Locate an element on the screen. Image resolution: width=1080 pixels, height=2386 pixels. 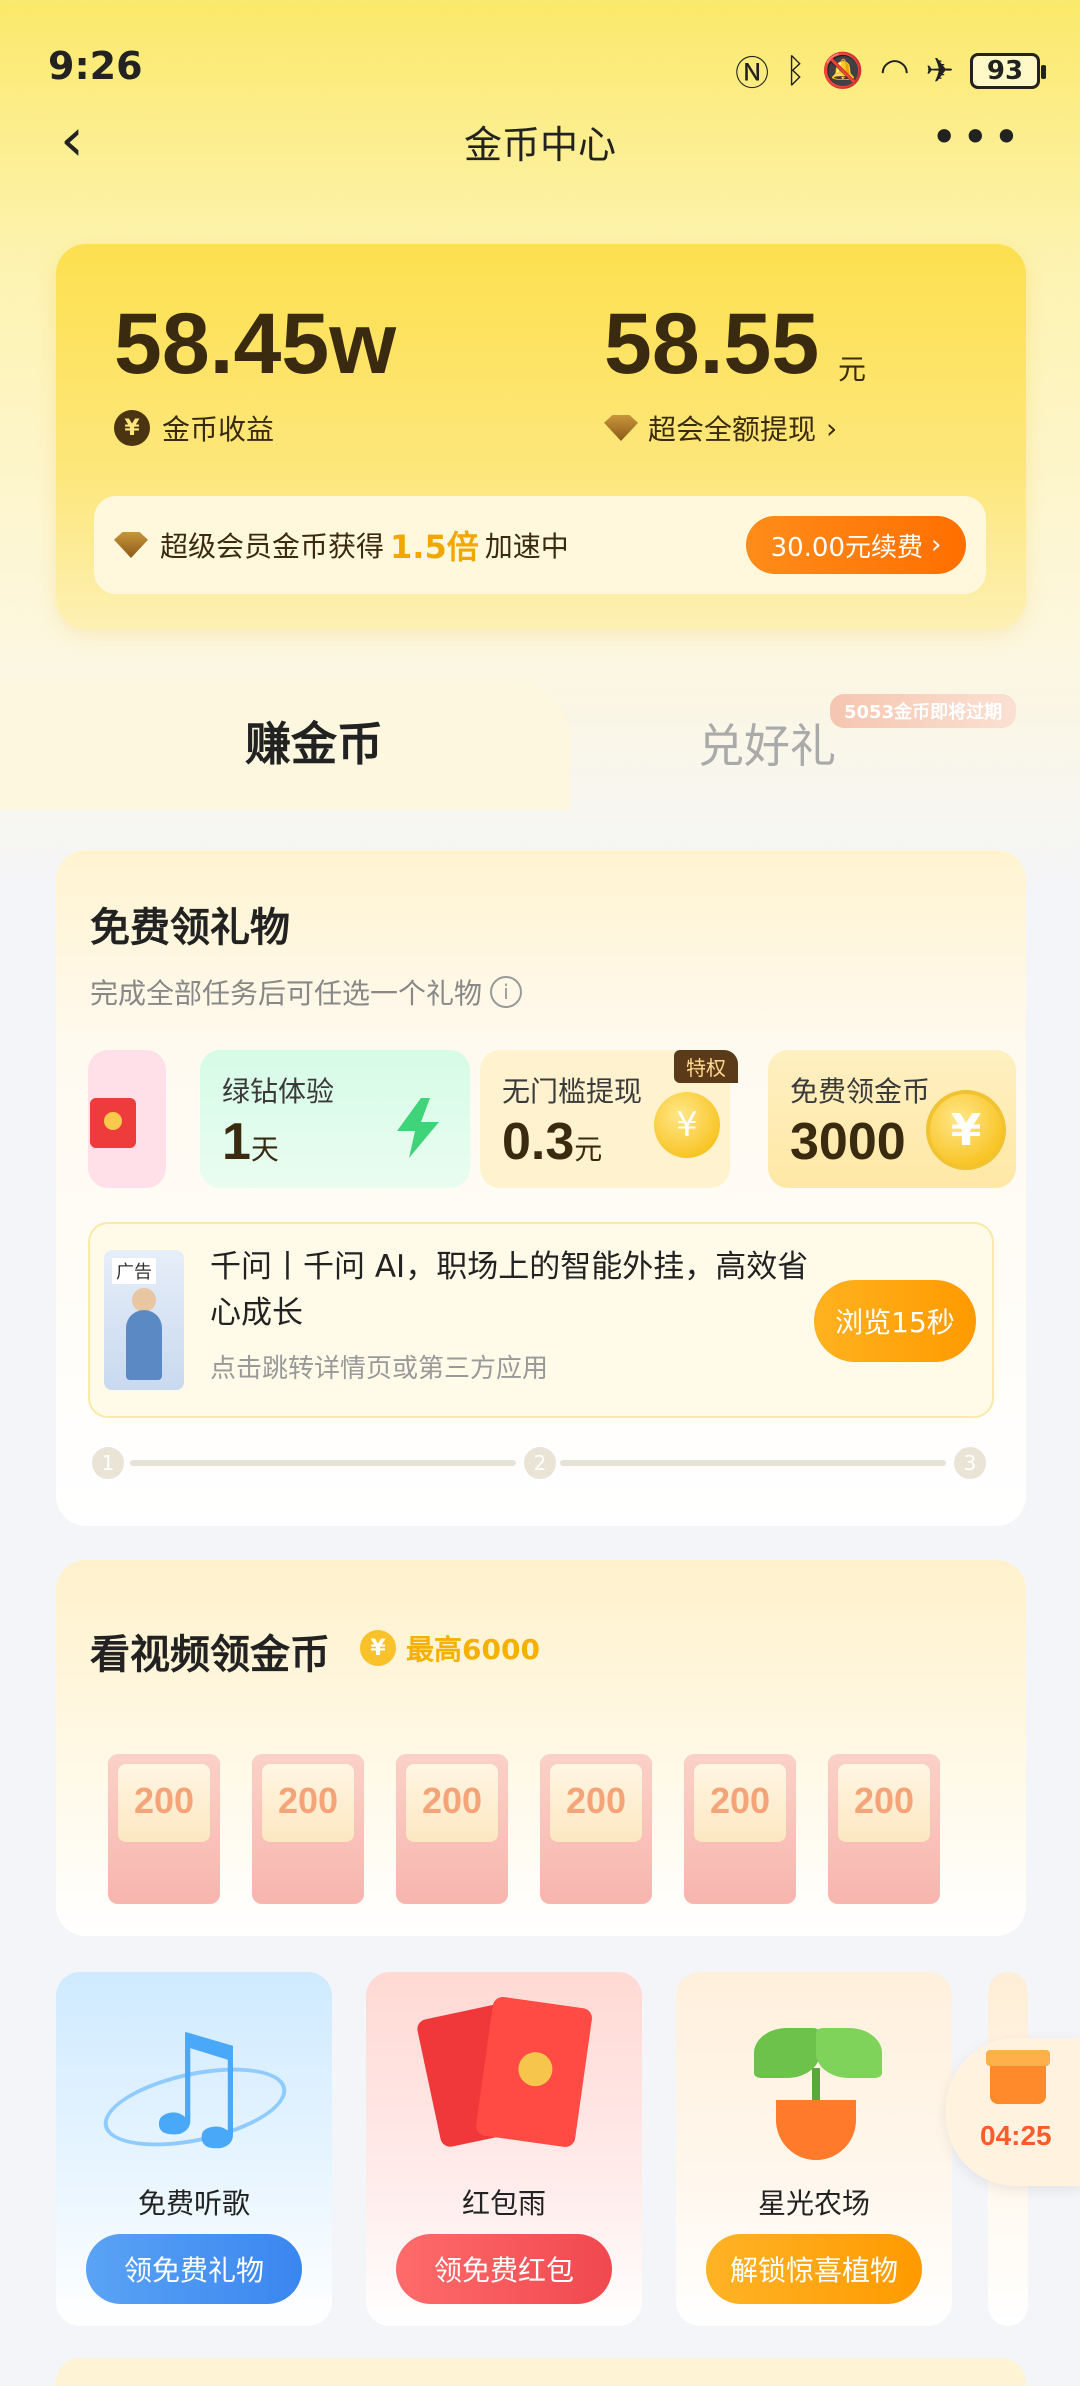
reward-value: 1天 is located at coordinates (250, 1142).